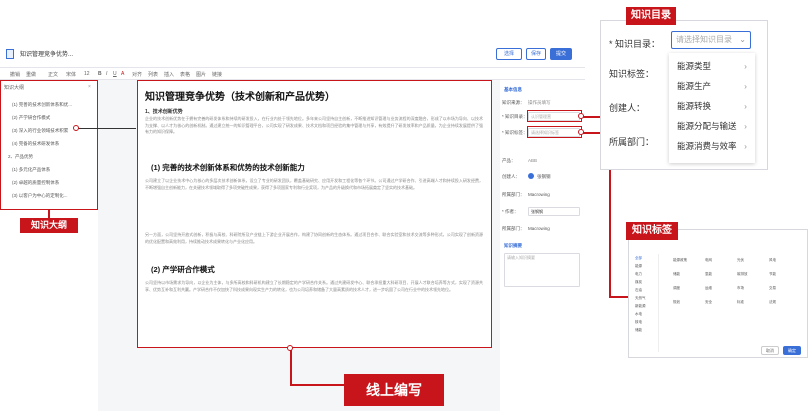  Describe the element at coordinates (652, 231) in the screenshot. I see `tags-callout: 知识标签` at that location.